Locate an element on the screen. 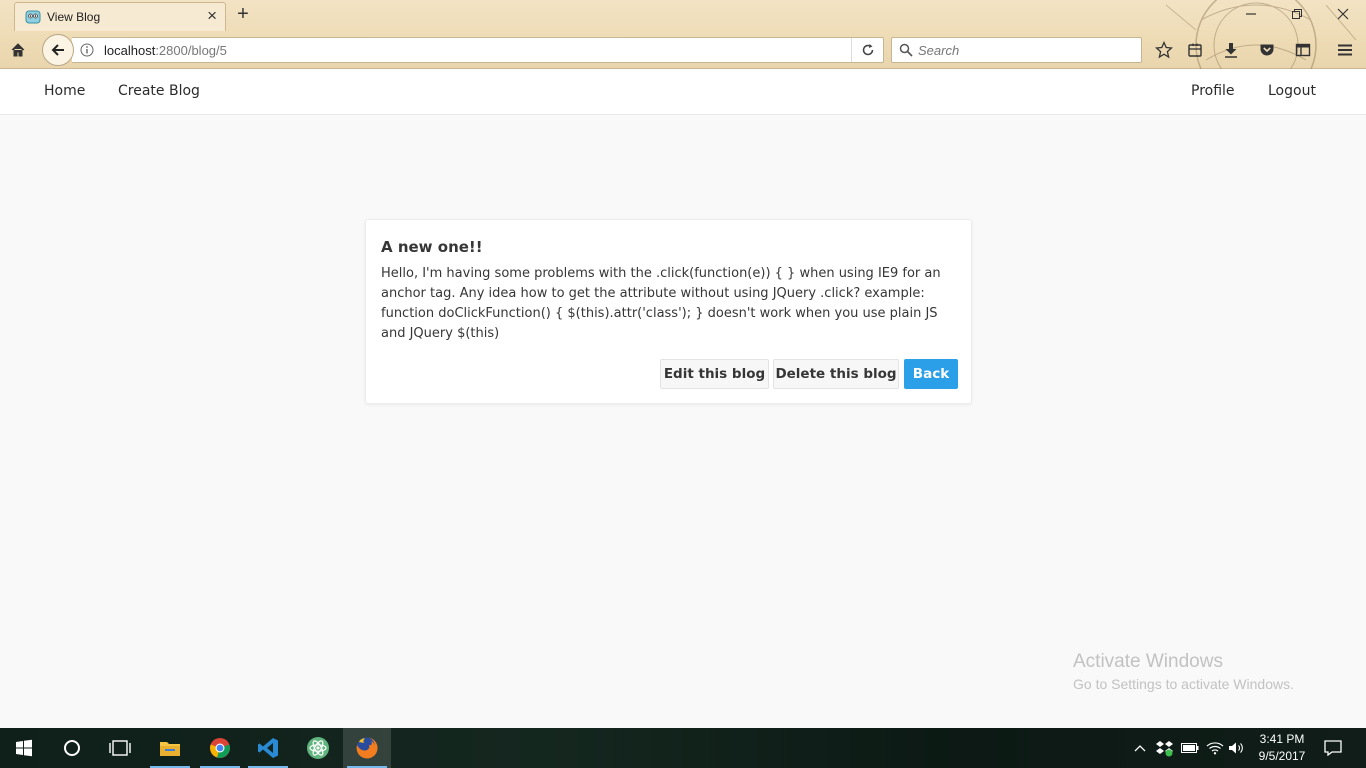  url-bar: localhost:2800/blog/5 is located at coordinates (478, 50).